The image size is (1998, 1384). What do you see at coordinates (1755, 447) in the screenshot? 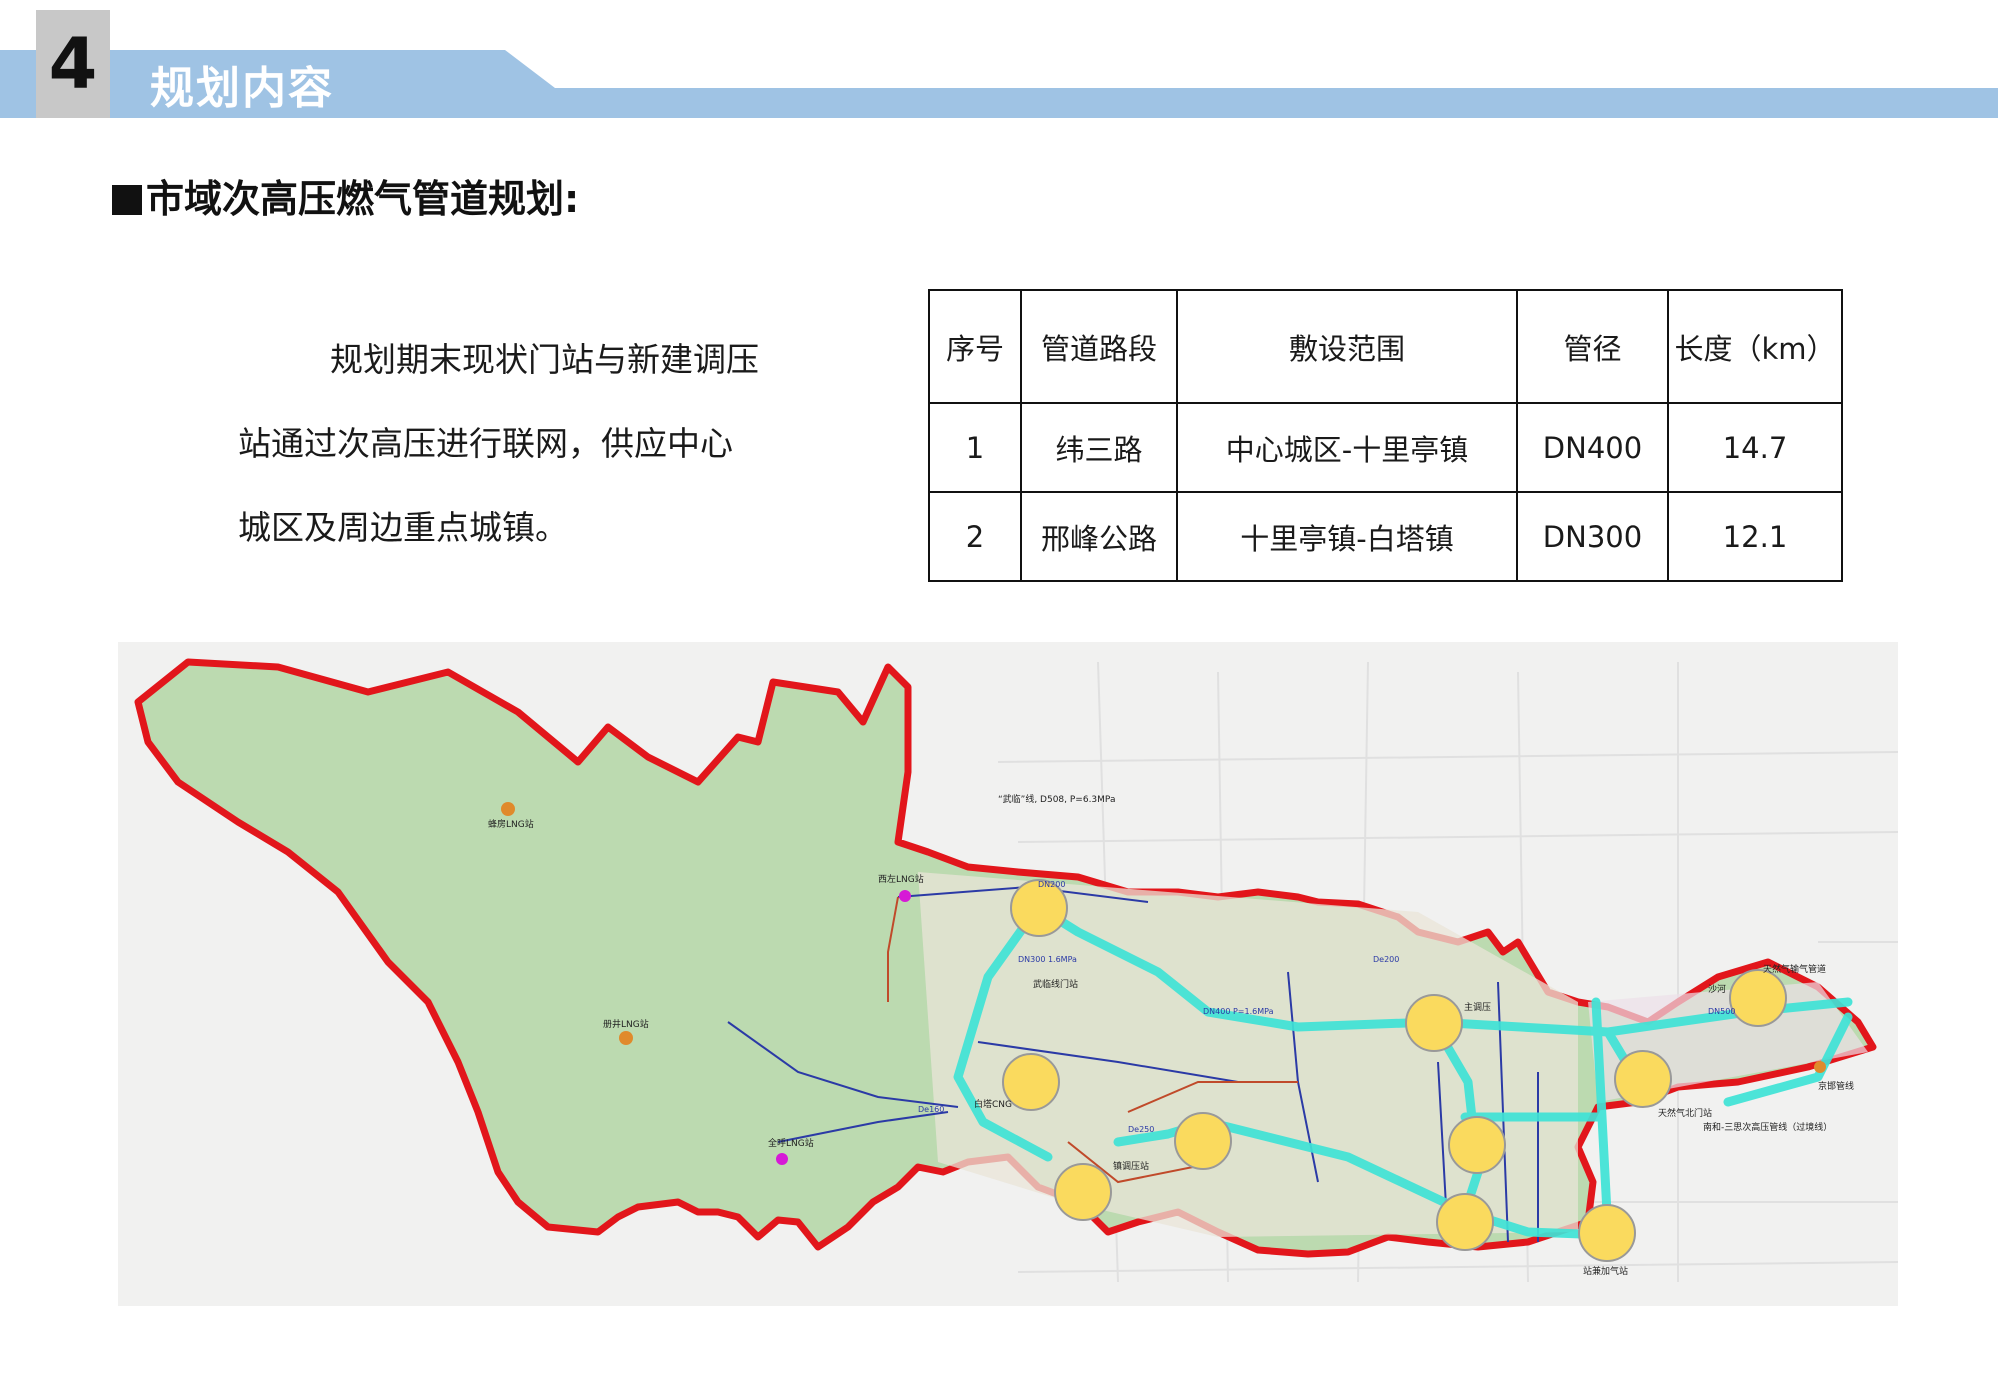
I see `table-cell: 14.7` at bounding box center [1755, 447].